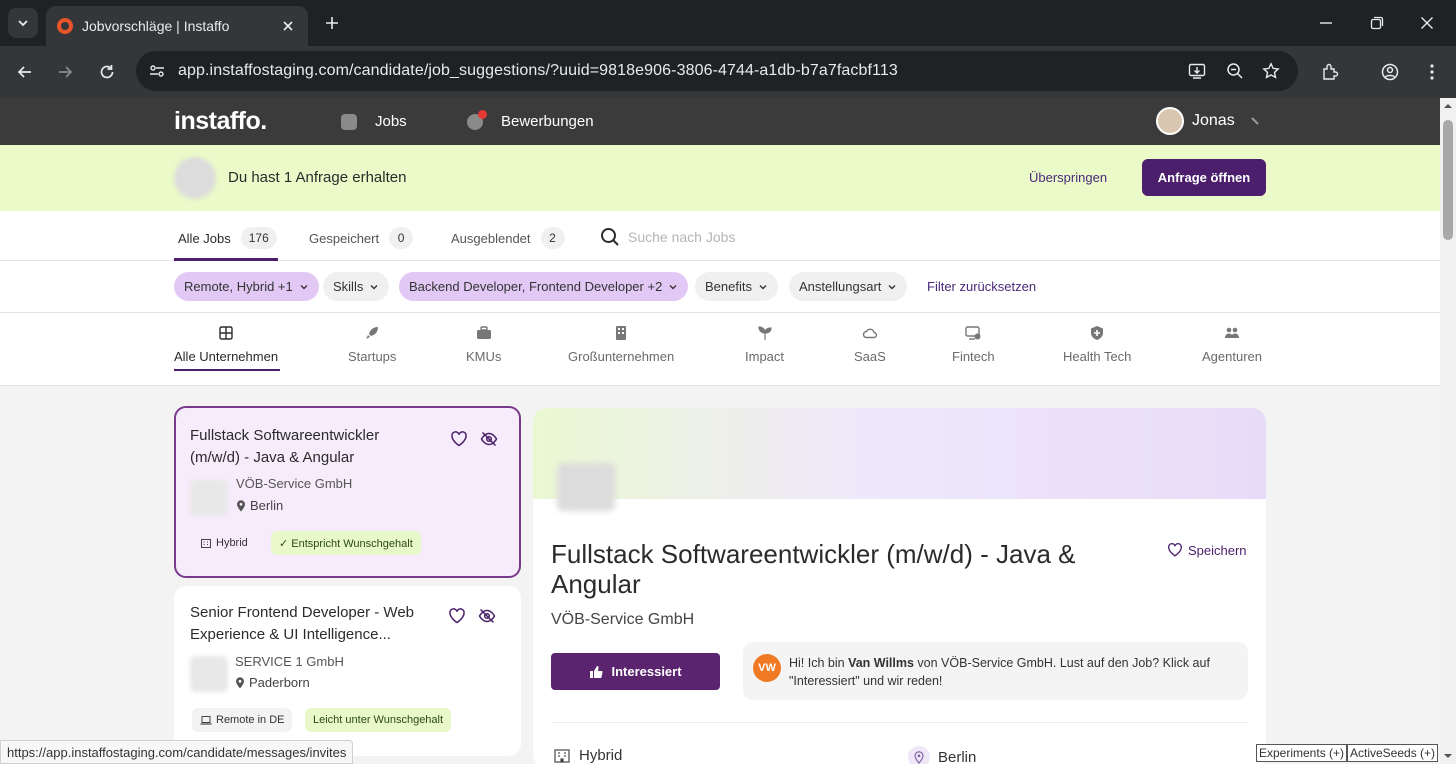 The width and height of the screenshot is (1456, 764). What do you see at coordinates (1068, 177) in the screenshot?
I see `skip-button: Überspringen` at bounding box center [1068, 177].